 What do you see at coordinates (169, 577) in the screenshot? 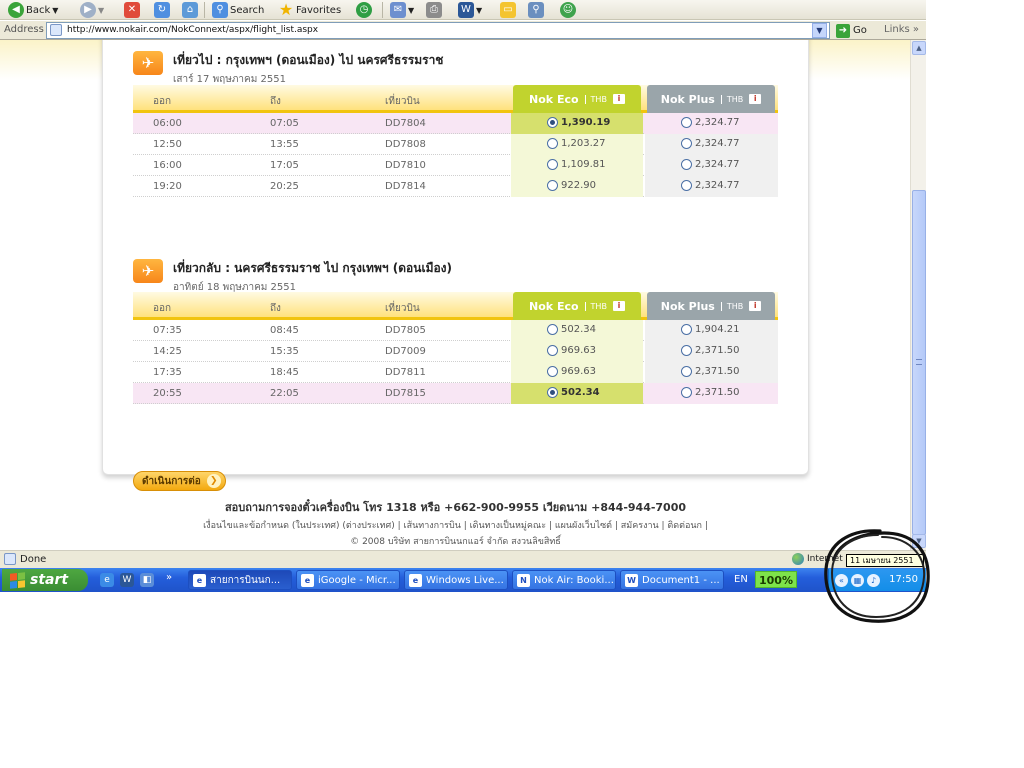
I see `quicklaunch-chevron-icon: »` at bounding box center [169, 577].